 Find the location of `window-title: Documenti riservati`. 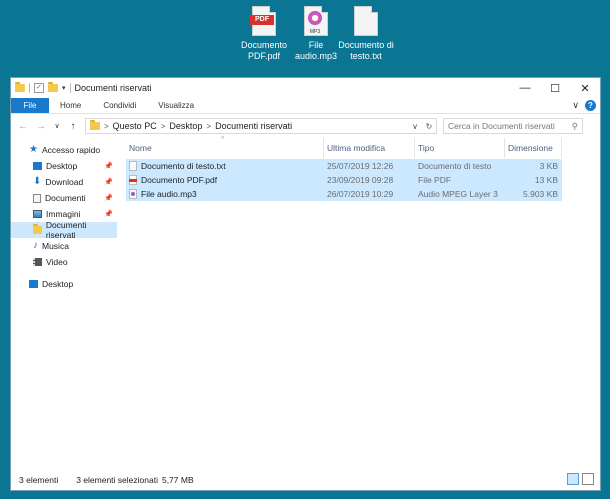

window-title: Documenti riservati is located at coordinates (113, 88).